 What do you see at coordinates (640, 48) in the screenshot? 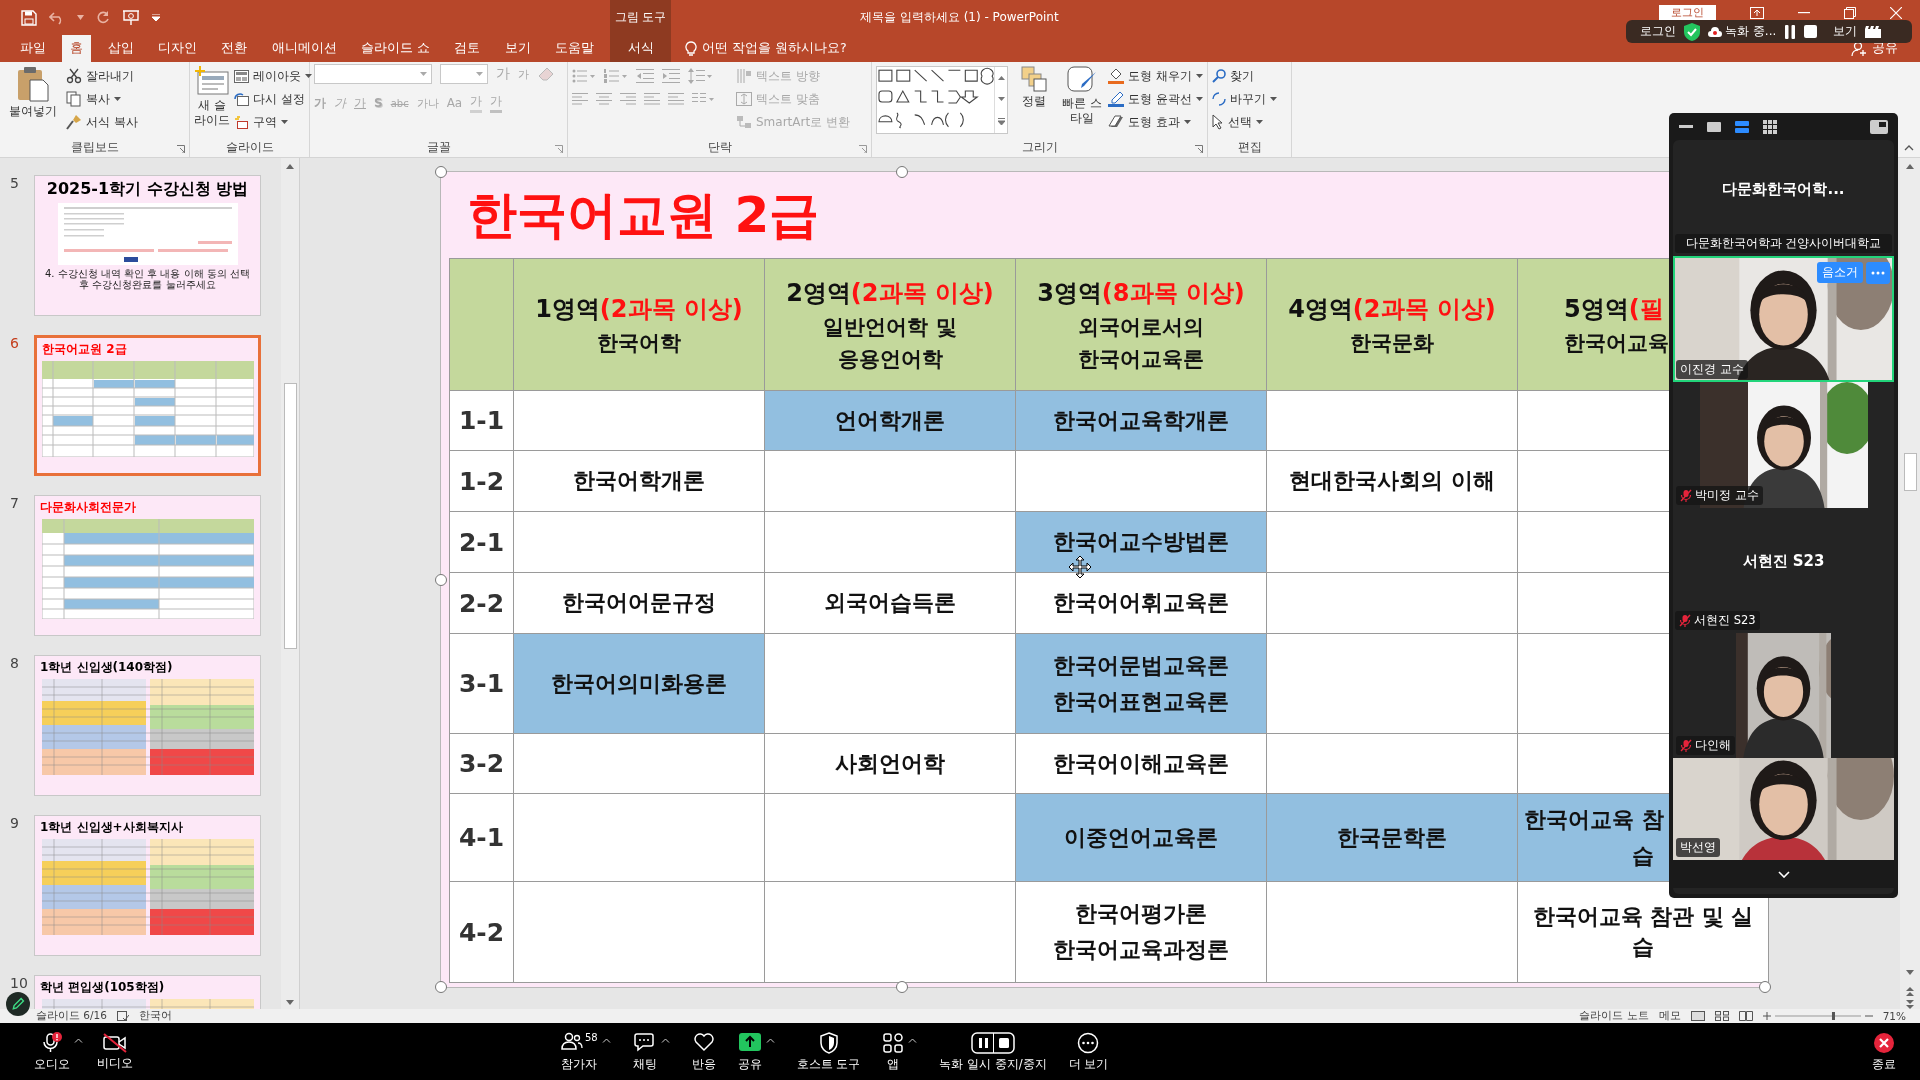
I see `ribbon-tab: 서식` at bounding box center [640, 48].